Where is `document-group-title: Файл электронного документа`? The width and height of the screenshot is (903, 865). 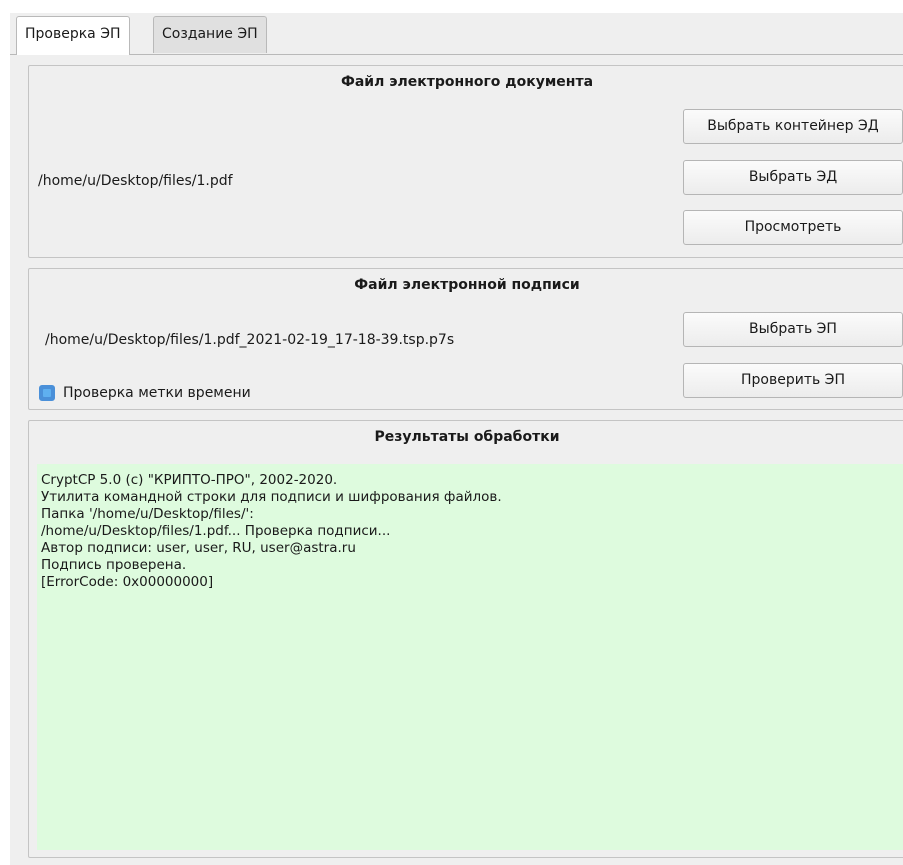
document-group-title: Файл электронного документа is located at coordinates (467, 82).